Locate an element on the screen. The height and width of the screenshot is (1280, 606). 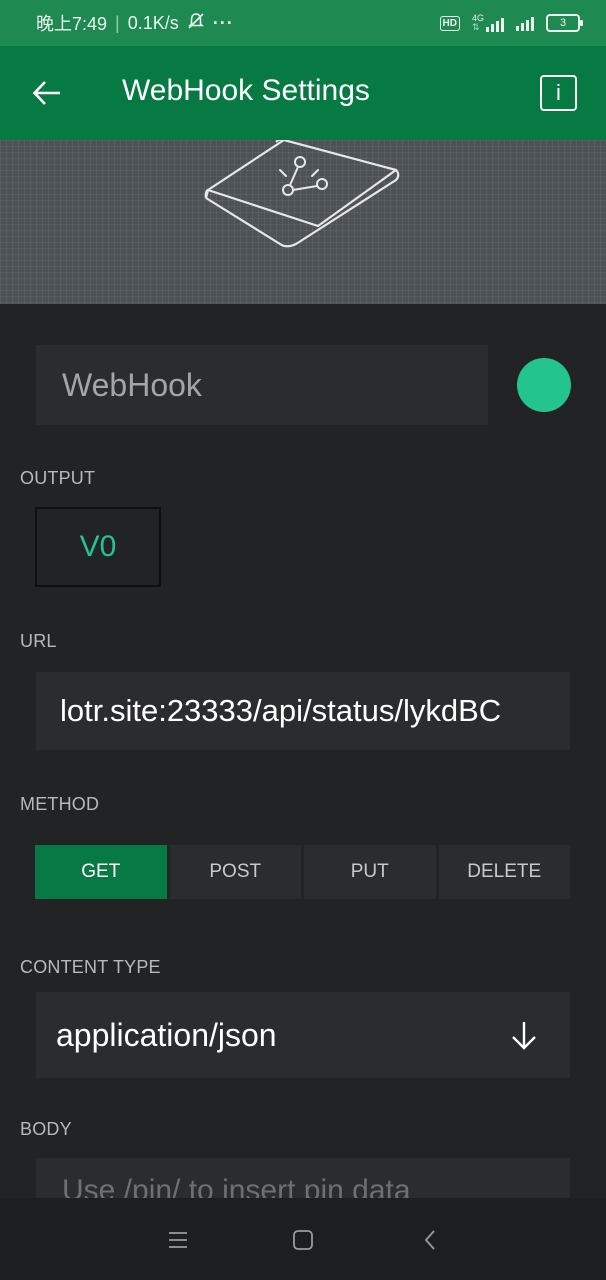
content-type-value: application/json is located at coordinates (166, 1034).